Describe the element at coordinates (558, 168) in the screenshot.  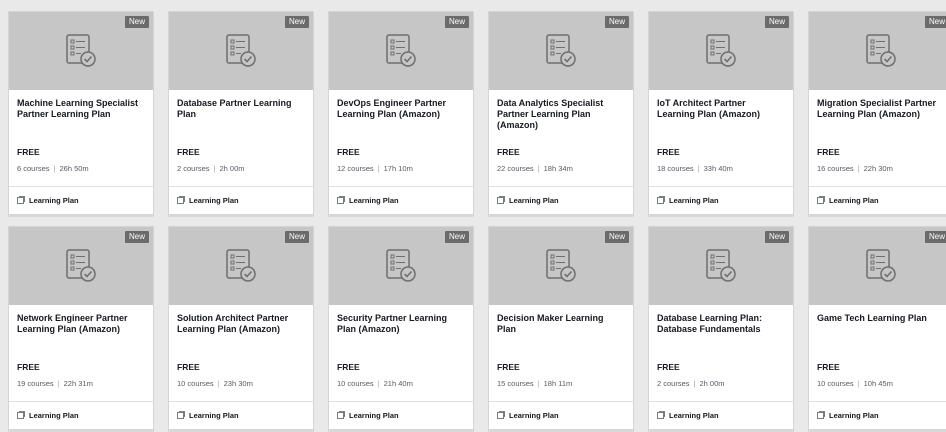
I see `duration: 18h 34m` at that location.